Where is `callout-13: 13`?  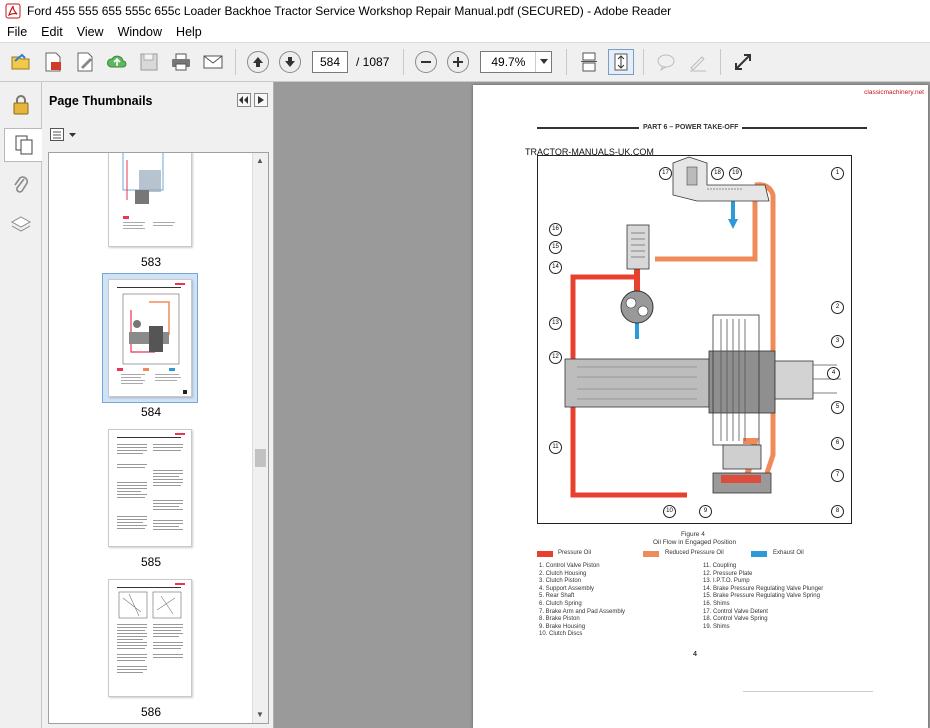
callout-13: 13 is located at coordinates (555, 323).